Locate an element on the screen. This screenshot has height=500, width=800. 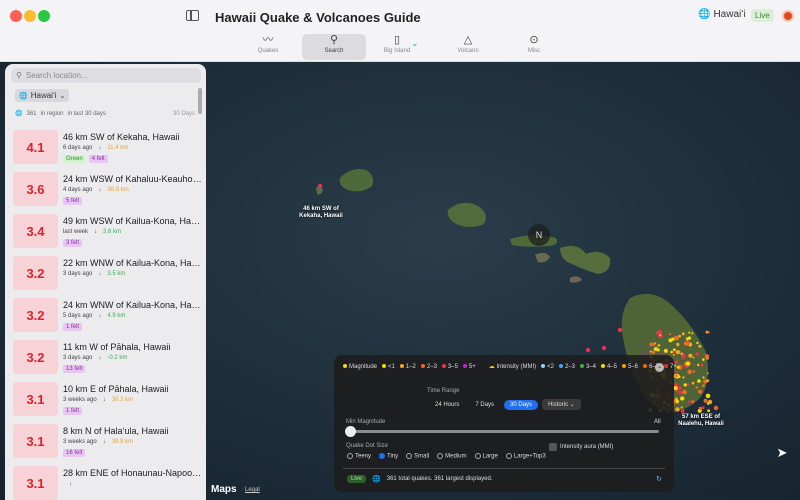
tab-big-island: ▯ Big Island is located at coordinates (397, 47).